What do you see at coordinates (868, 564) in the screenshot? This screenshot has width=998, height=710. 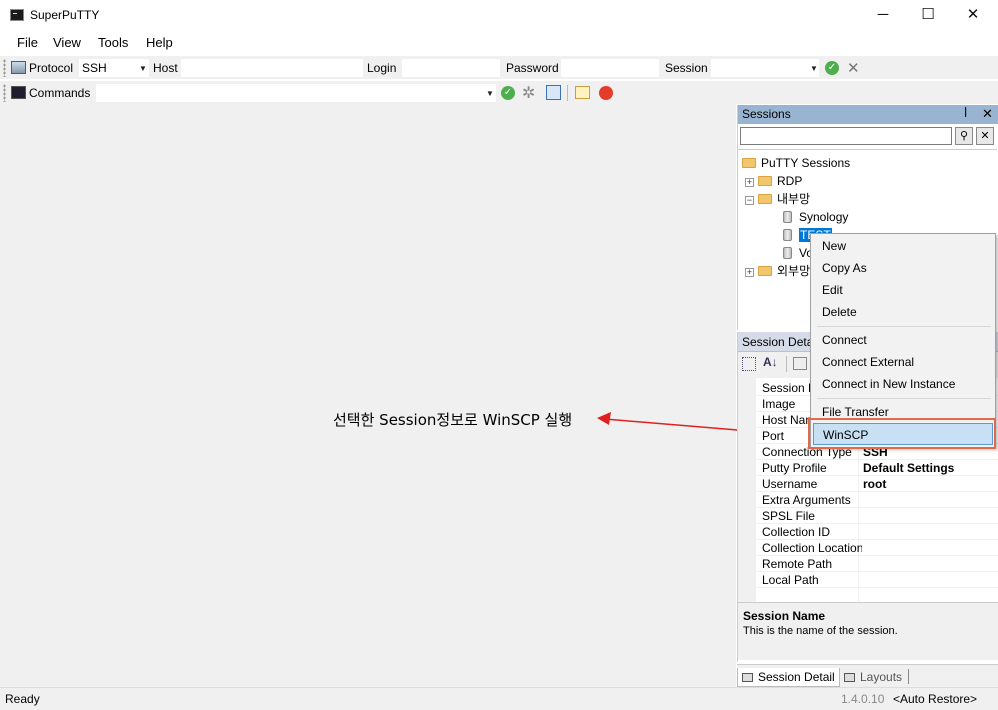 I see `property-row: Remote Path` at bounding box center [868, 564].